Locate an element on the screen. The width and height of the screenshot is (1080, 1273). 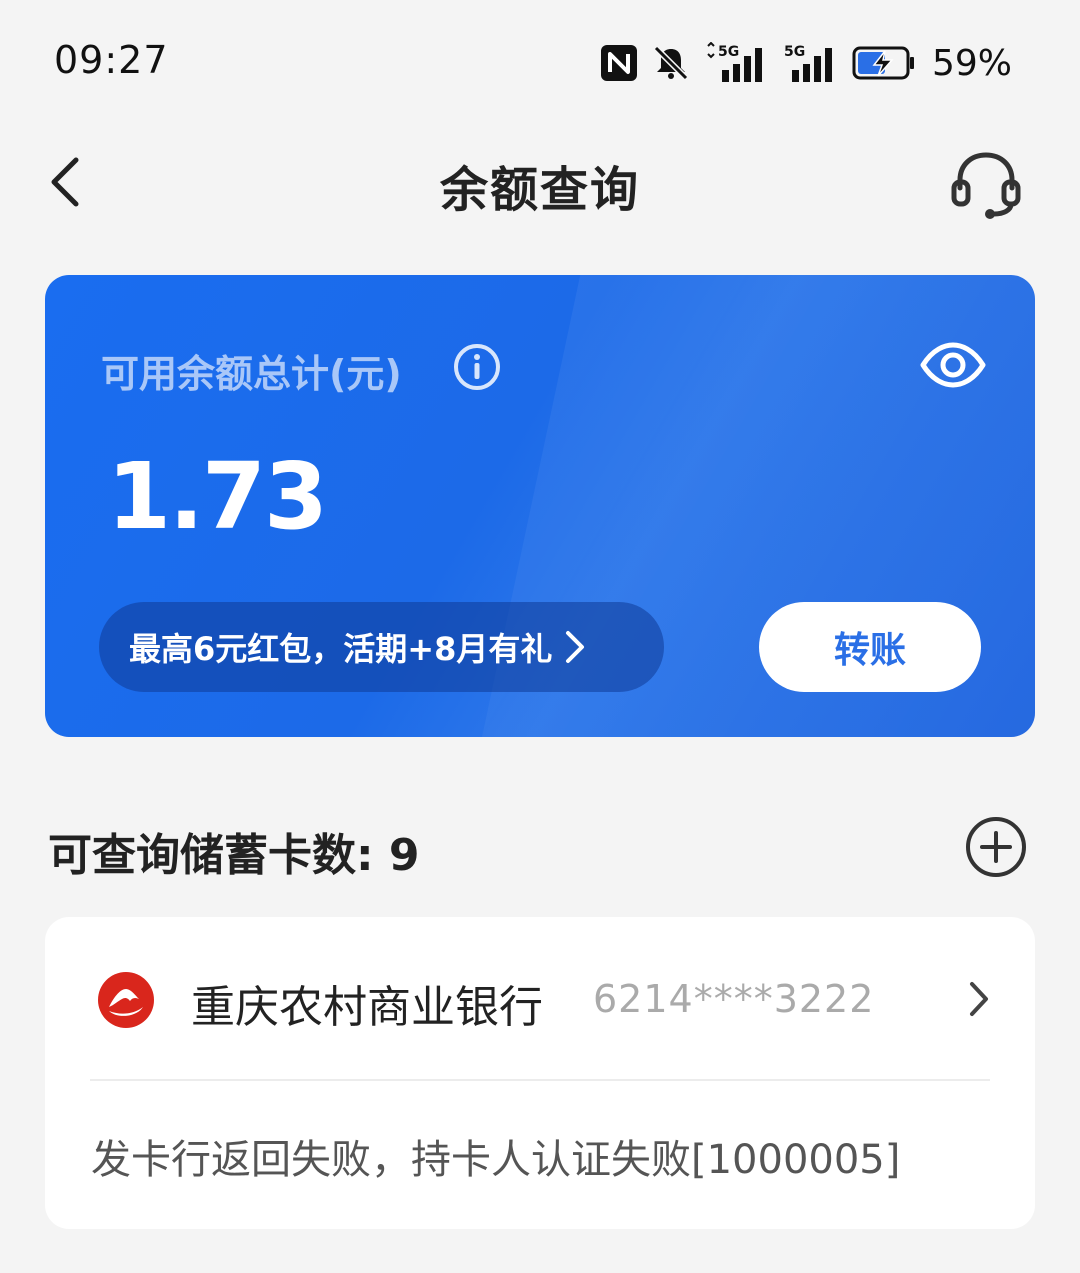
battery-charging-icon is located at coordinates (883, 63).